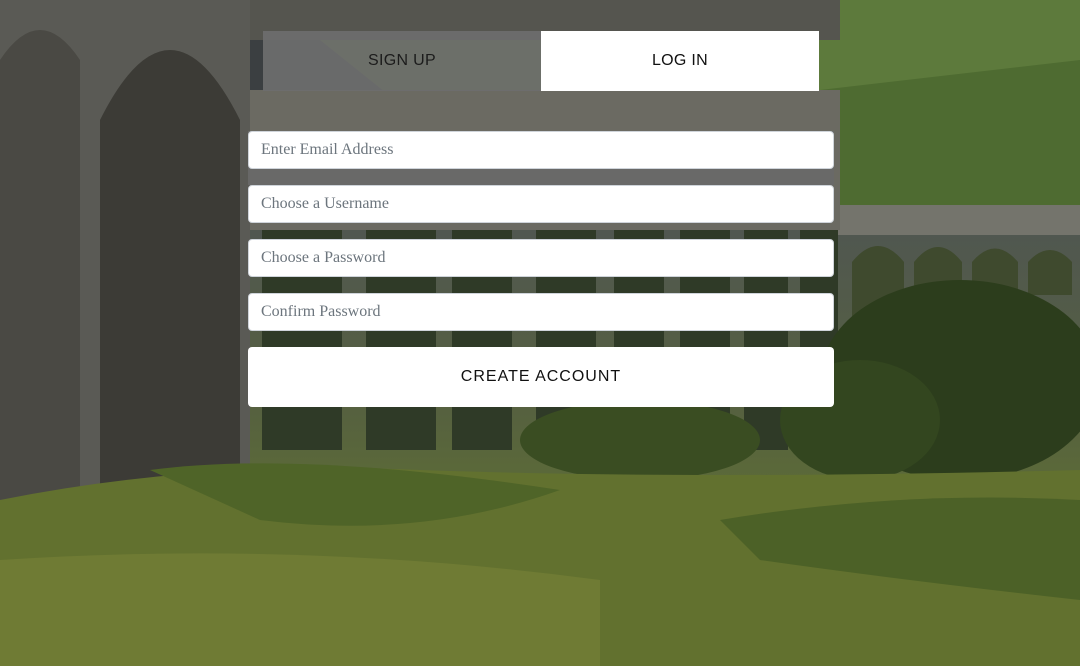 This screenshot has width=1080, height=666. I want to click on email-input, so click(541, 150).